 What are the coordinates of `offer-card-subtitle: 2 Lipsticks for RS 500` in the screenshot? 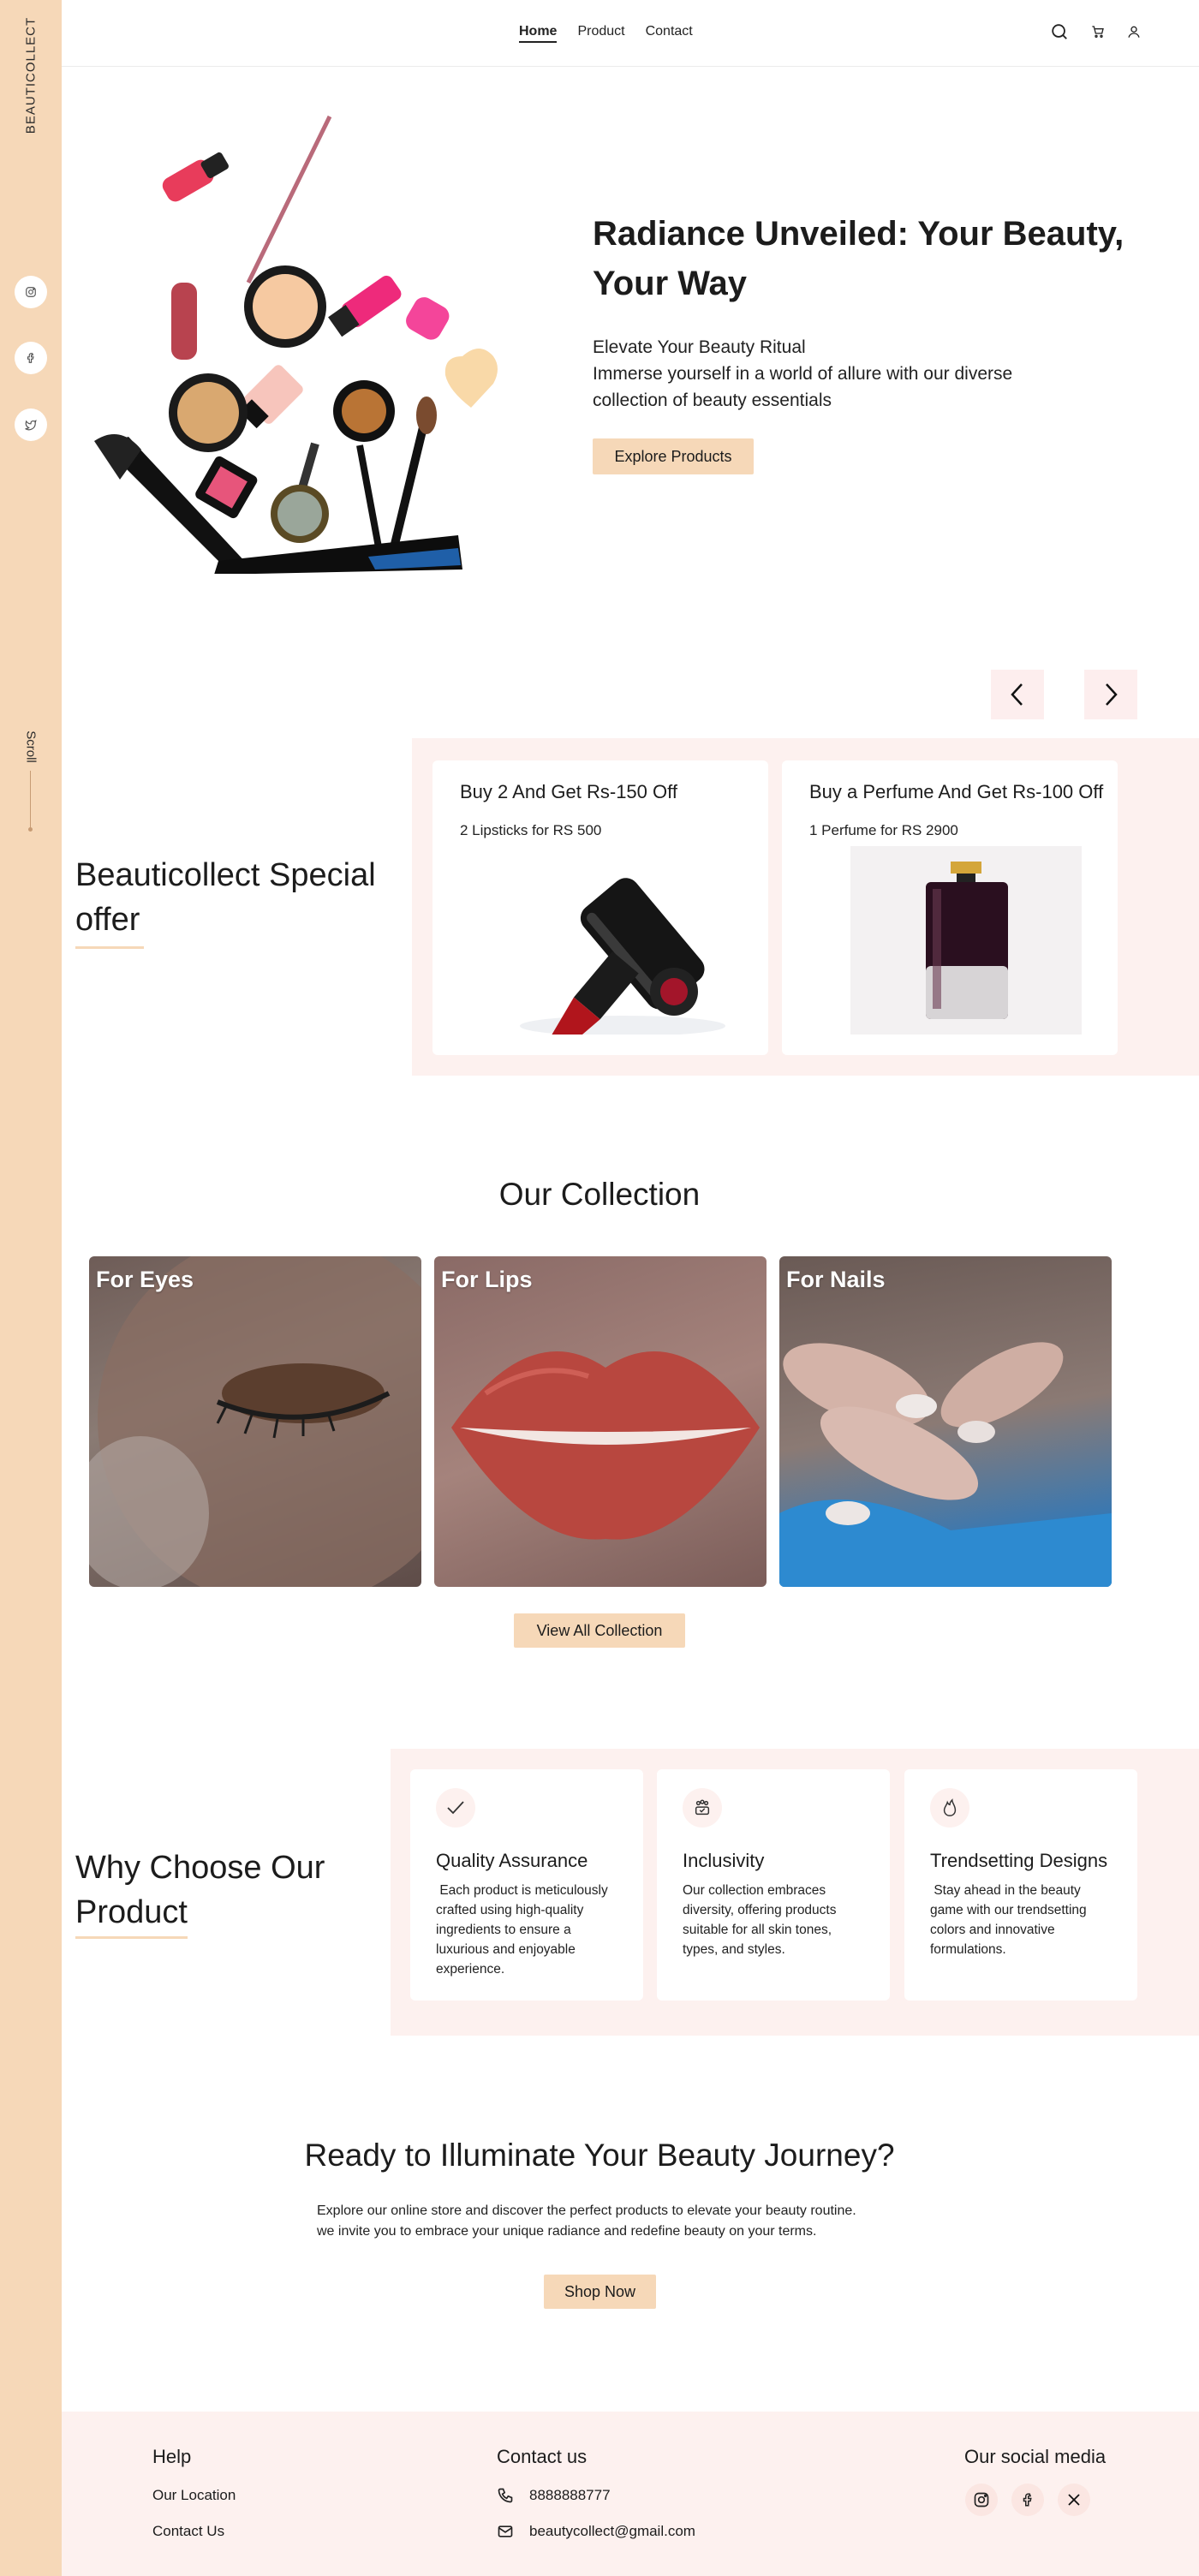 It's located at (531, 830).